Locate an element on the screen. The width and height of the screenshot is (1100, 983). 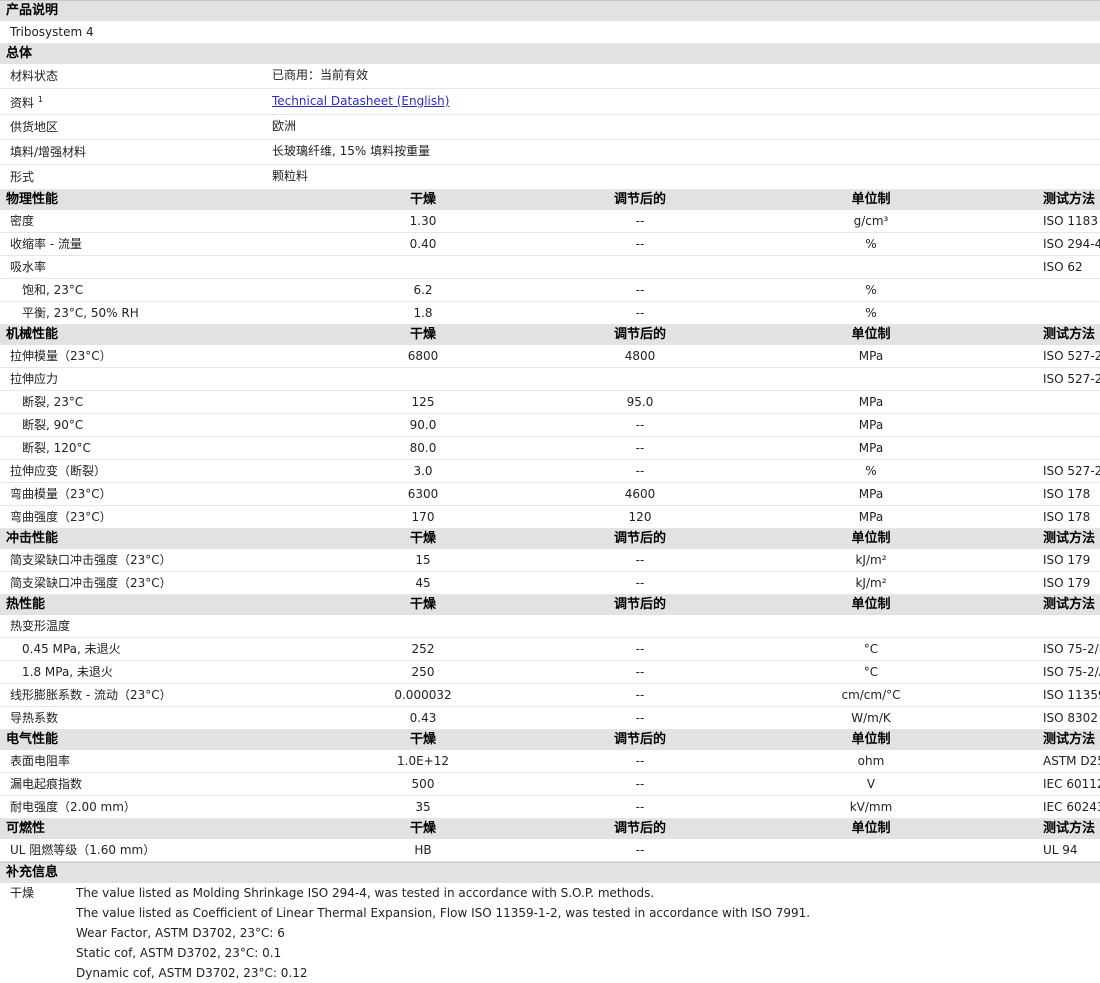
general-header-row: 总体 is located at coordinates (550, 54).